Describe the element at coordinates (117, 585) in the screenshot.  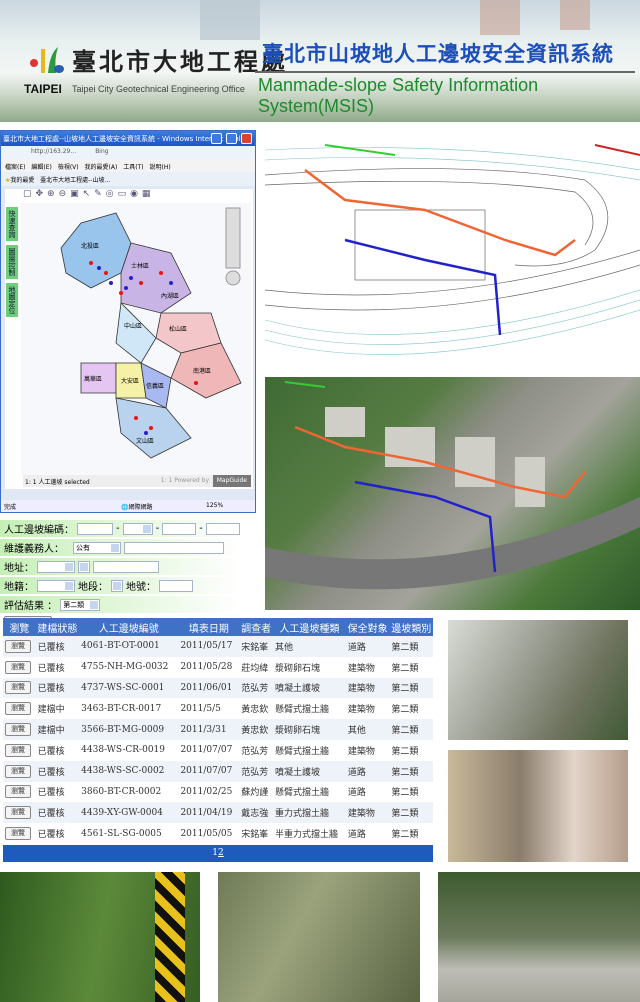
I see `section-select` at that location.